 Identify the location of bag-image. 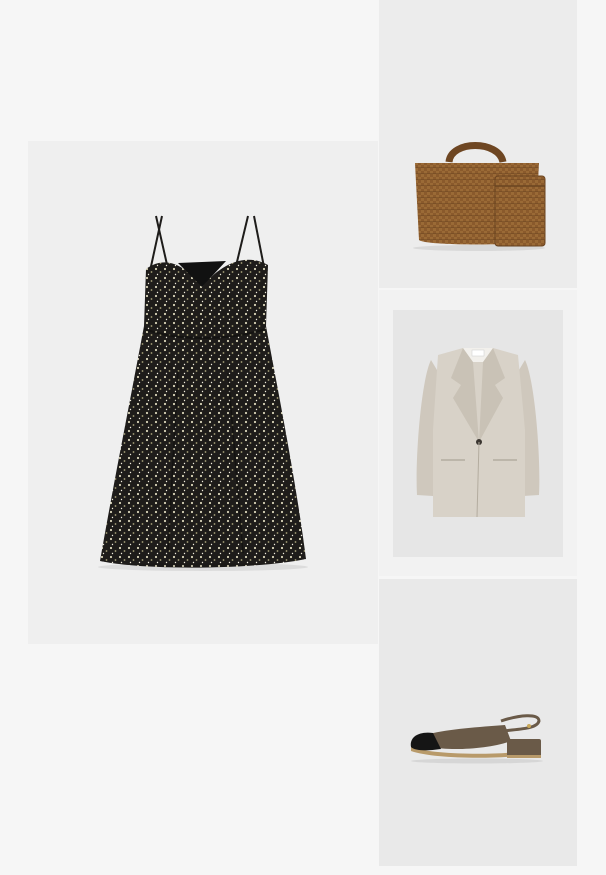
(479, 196).